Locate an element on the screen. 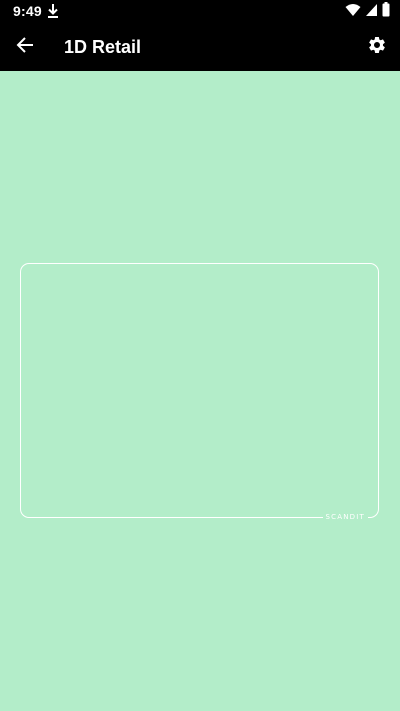 The image size is (400, 711). download-icon is located at coordinates (53, 11).